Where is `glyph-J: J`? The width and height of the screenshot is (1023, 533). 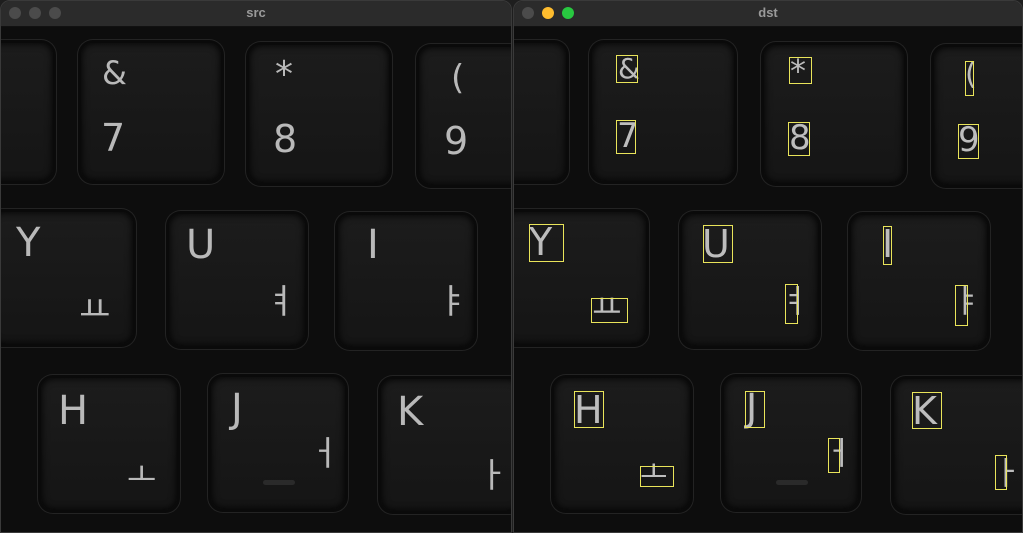 glyph-J: J is located at coordinates (237, 409).